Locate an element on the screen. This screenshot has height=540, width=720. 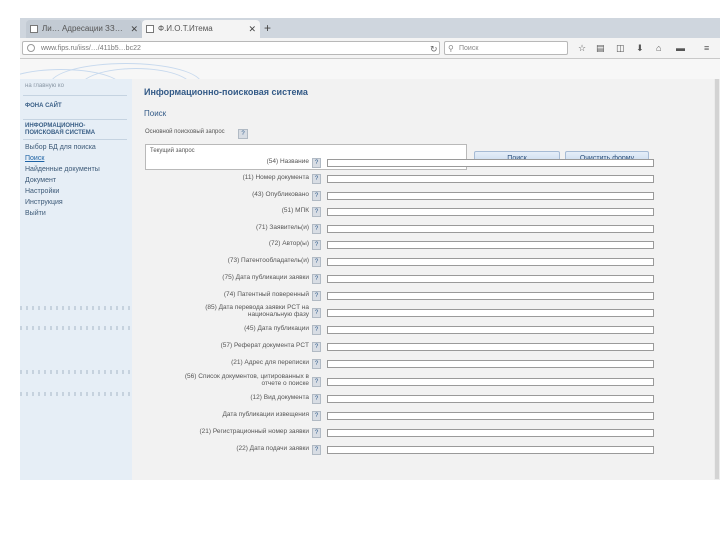
tab-label: Ф.И.О.Т.Итема is located at coordinates (185, 28).